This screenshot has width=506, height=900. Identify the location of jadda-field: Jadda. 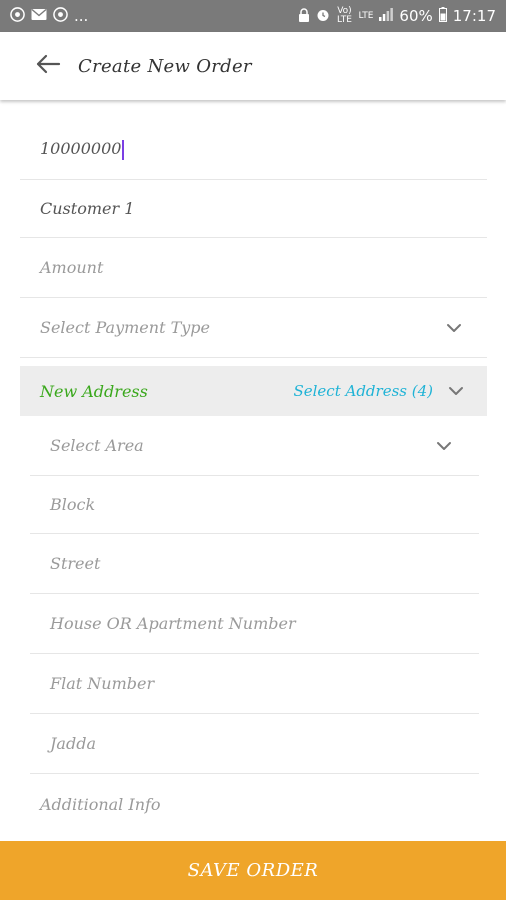
(254, 744).